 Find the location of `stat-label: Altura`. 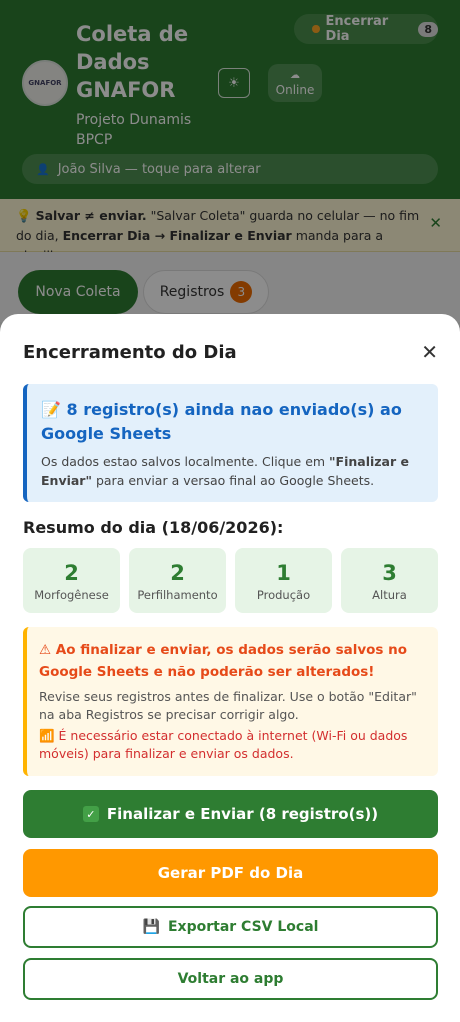

stat-label: Altura is located at coordinates (389, 595).